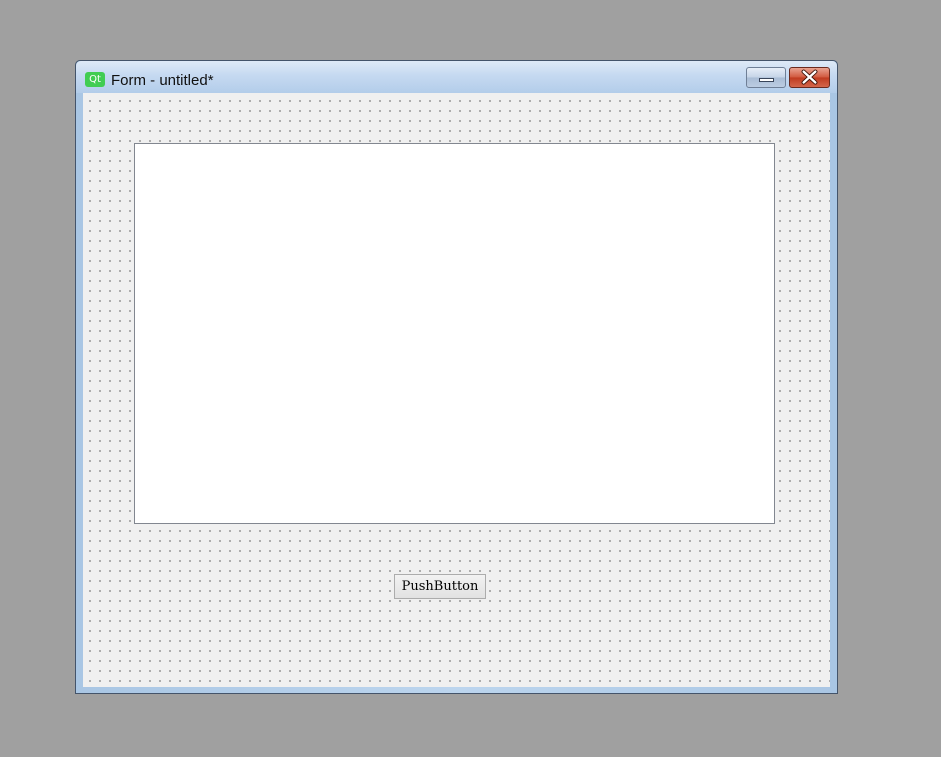  I want to click on window-title: Form - untitled*, so click(162, 80).